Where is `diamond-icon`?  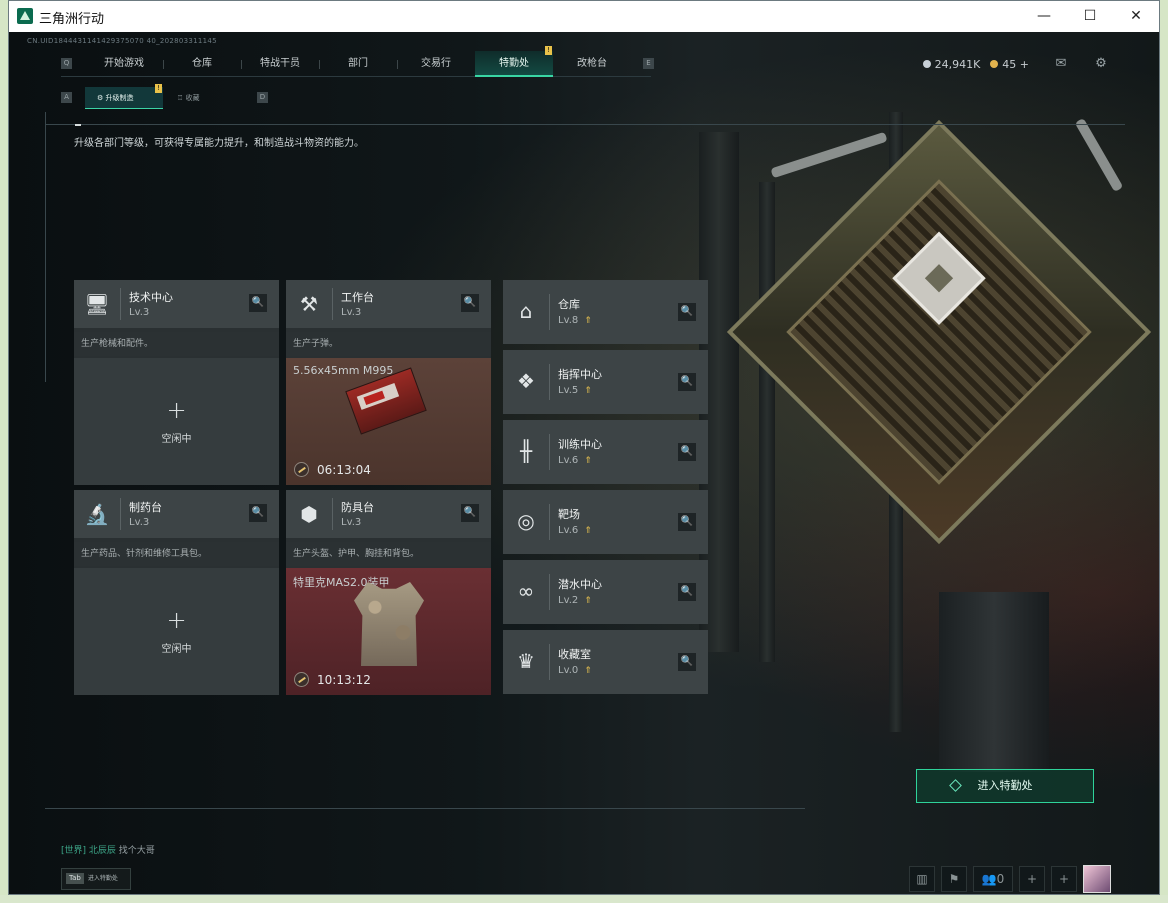 diamond-icon is located at coordinates (955, 785).